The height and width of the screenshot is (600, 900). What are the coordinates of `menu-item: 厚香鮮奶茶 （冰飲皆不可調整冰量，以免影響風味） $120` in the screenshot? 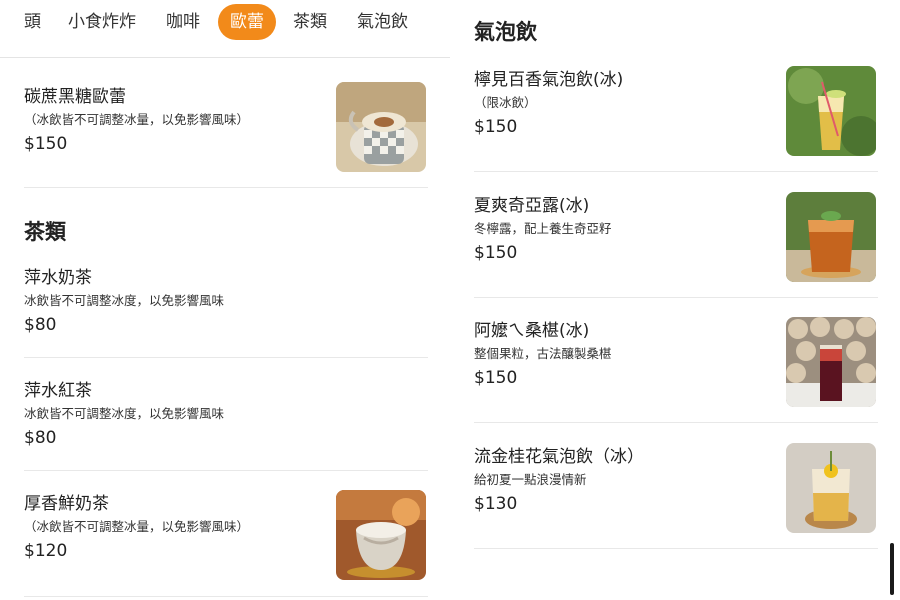 It's located at (136, 527).